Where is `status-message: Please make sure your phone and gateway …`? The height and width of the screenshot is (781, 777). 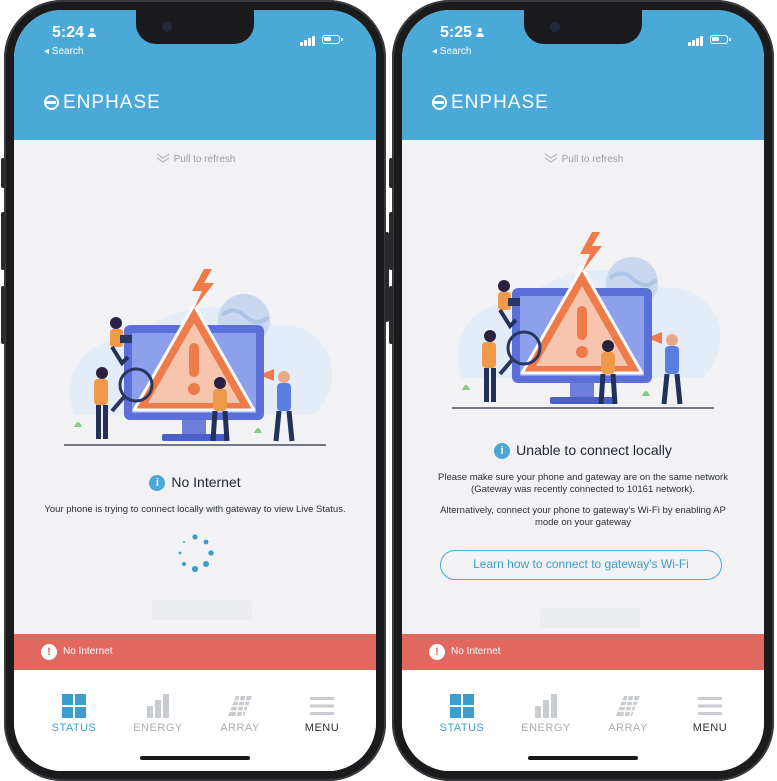
status-message: Please make sure your phone and gateway … is located at coordinates (583, 483).